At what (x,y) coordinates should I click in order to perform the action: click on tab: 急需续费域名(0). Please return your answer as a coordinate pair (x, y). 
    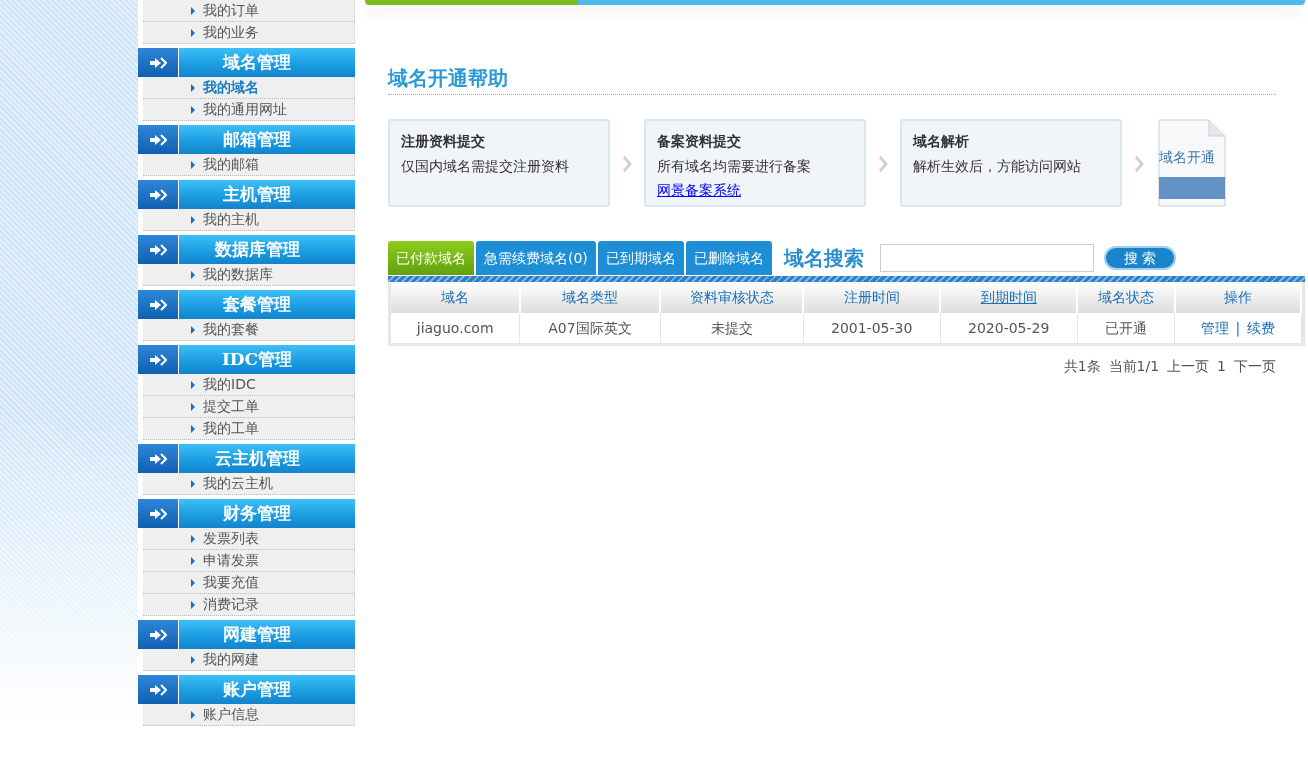
    Looking at the image, I should click on (536, 258).